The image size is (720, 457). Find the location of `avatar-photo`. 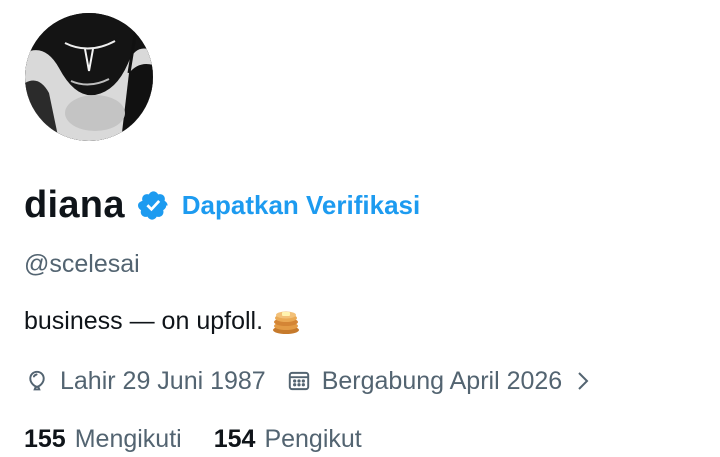

avatar-photo is located at coordinates (89, 77).